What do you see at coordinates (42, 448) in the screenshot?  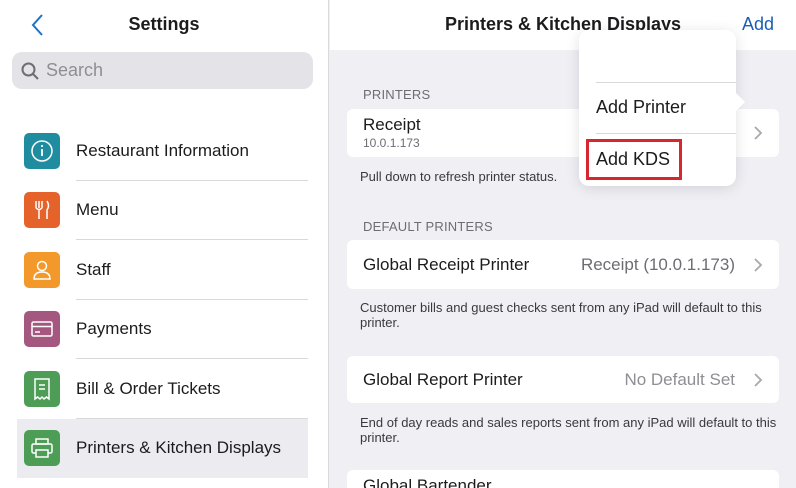 I see `printer-icon` at bounding box center [42, 448].